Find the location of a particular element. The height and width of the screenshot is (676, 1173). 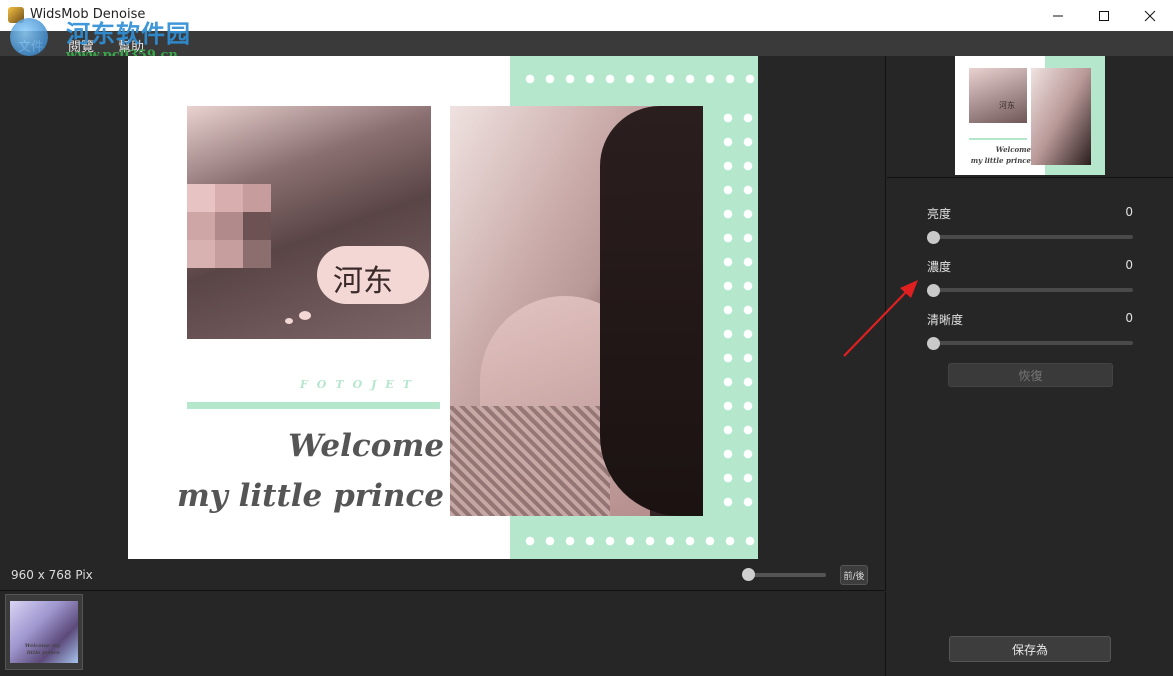

preview-area: 河东 Welcome my little prince is located at coordinates (1030, 117).